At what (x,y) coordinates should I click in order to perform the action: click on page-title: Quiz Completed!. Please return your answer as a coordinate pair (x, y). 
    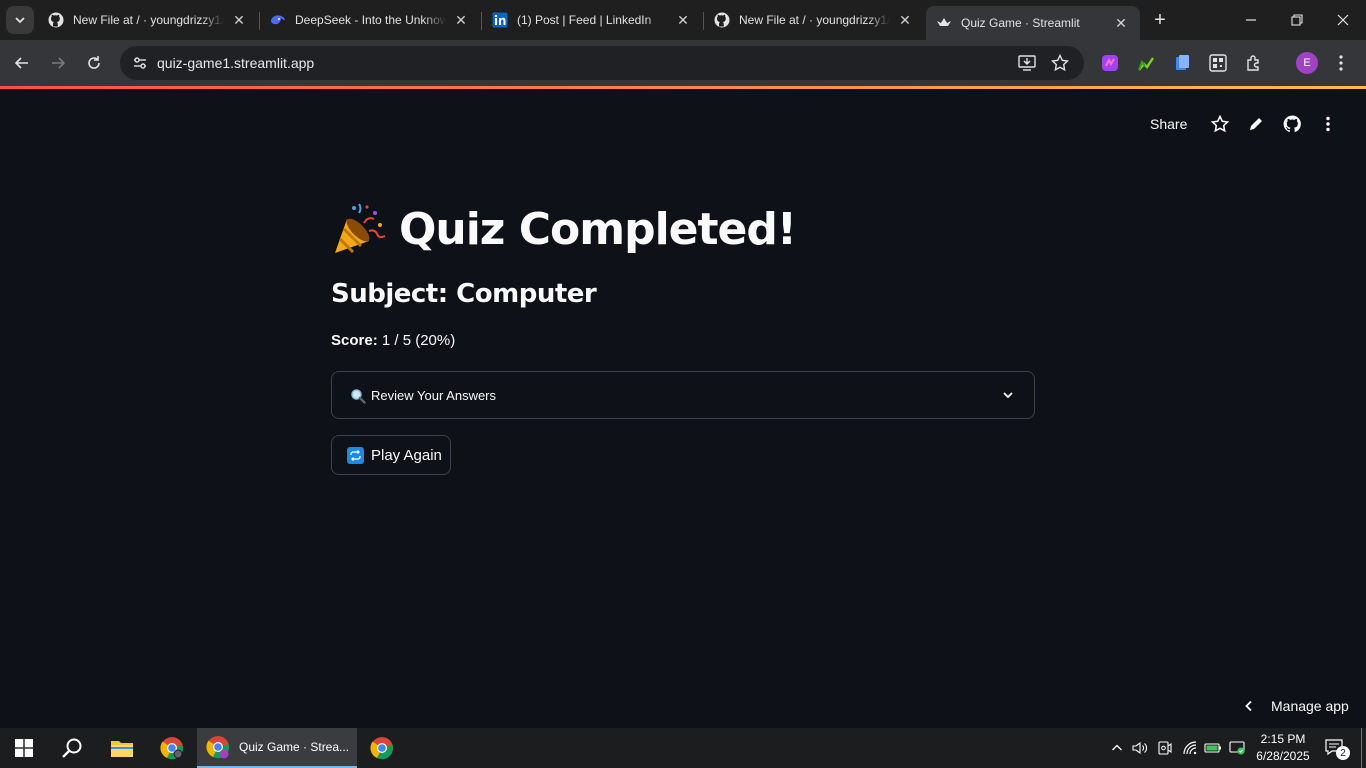
    Looking at the image, I should click on (564, 229).